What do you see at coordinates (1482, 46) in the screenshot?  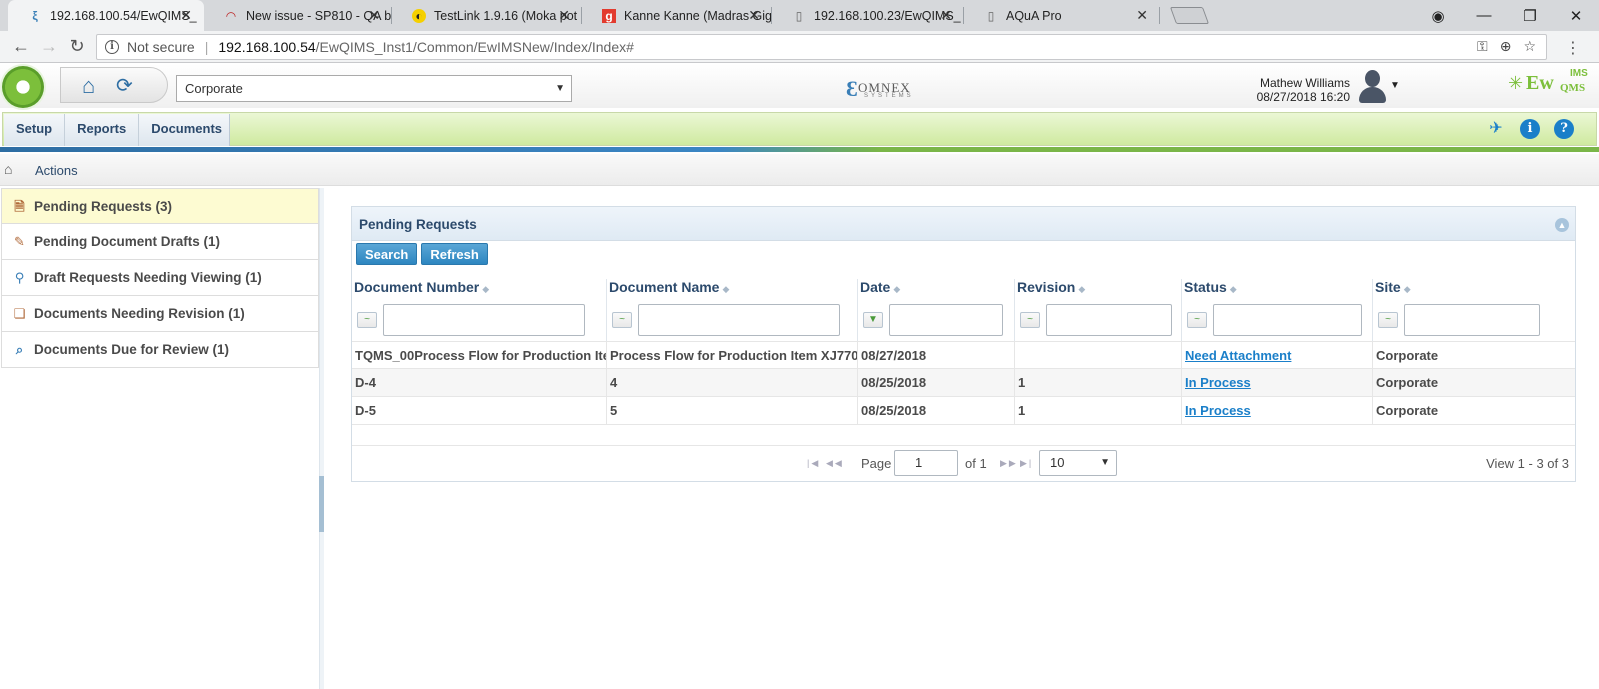 I see `key-icon: ⚿` at bounding box center [1482, 46].